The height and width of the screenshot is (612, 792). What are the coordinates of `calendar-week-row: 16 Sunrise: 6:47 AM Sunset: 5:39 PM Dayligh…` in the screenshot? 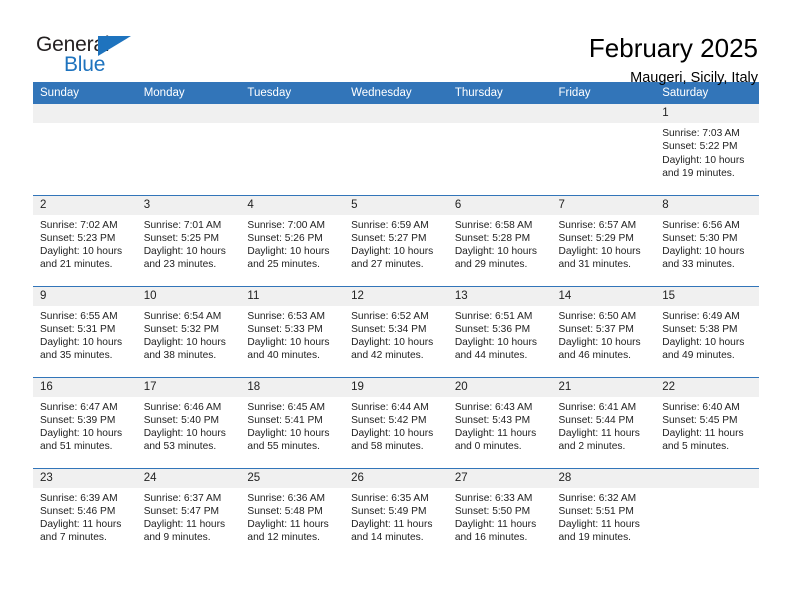 It's located at (396, 422).